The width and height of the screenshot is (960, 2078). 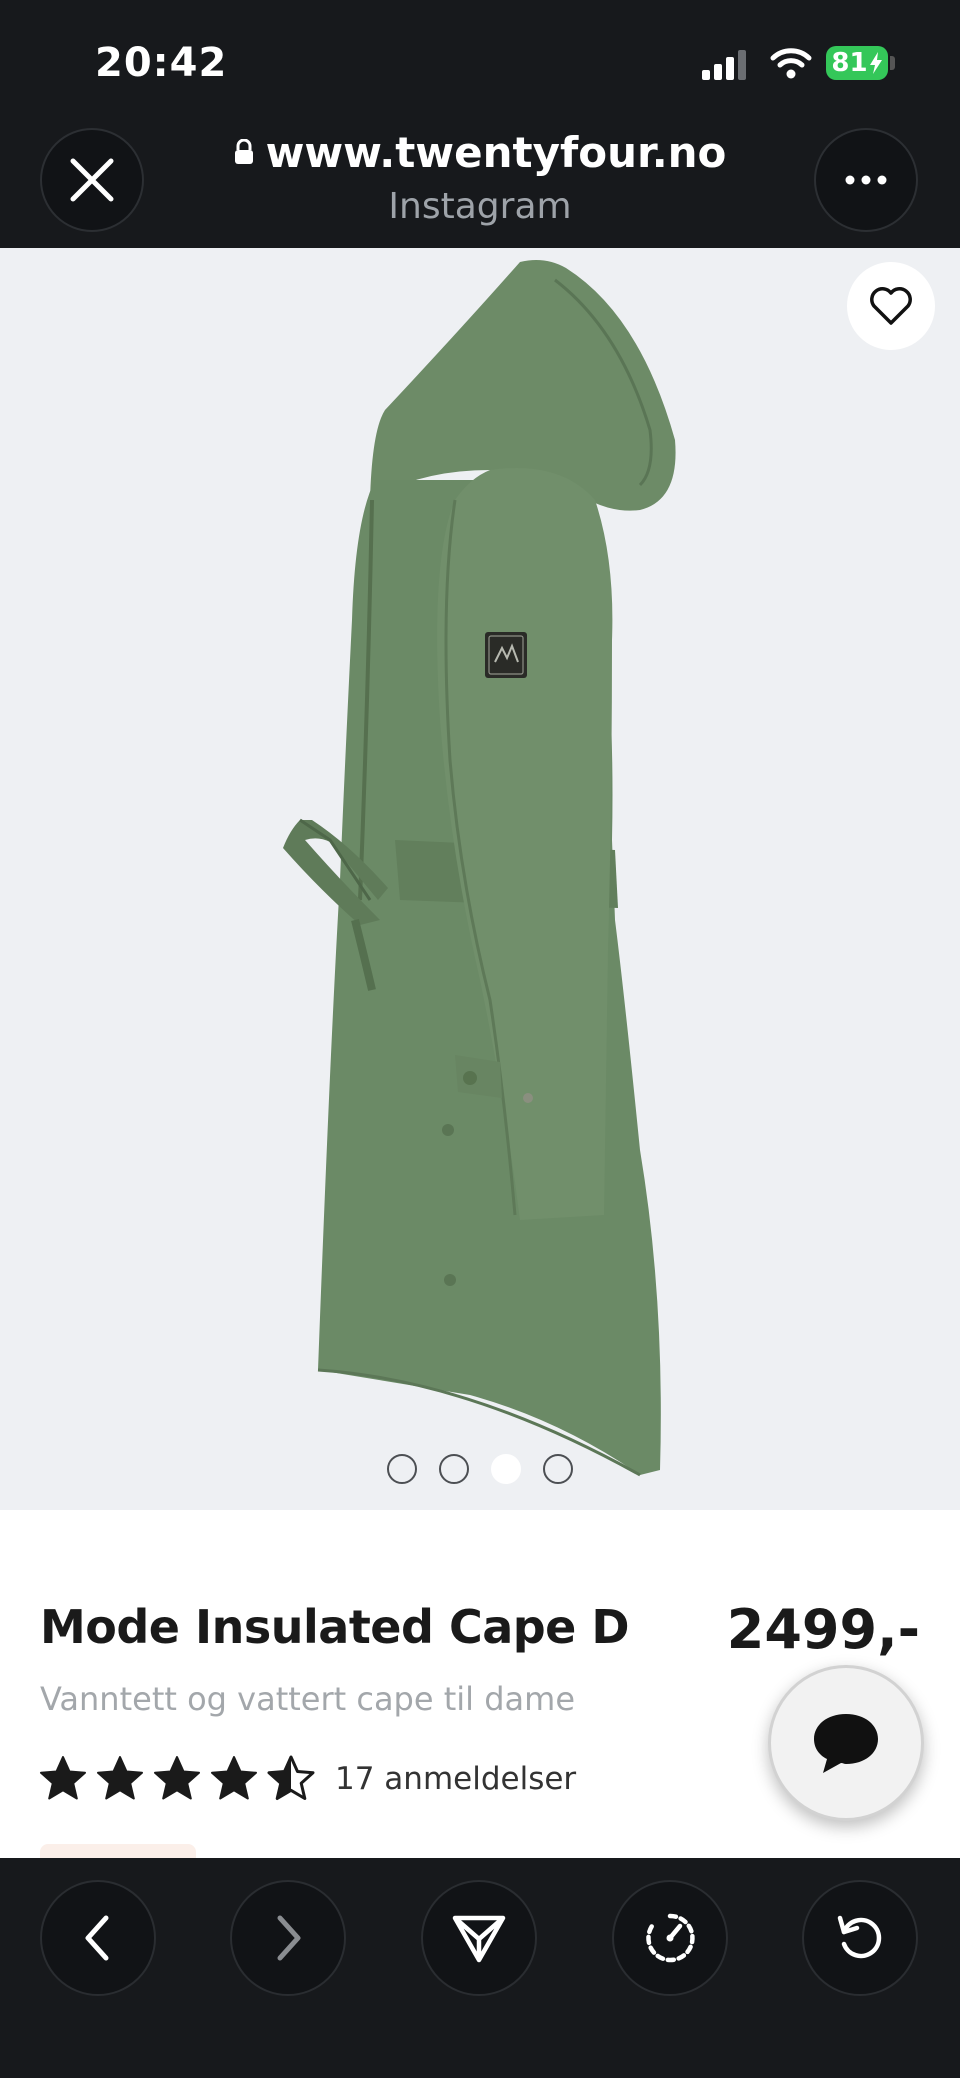 I want to click on status-bar: 20:42 81, so click(x=480, y=60).